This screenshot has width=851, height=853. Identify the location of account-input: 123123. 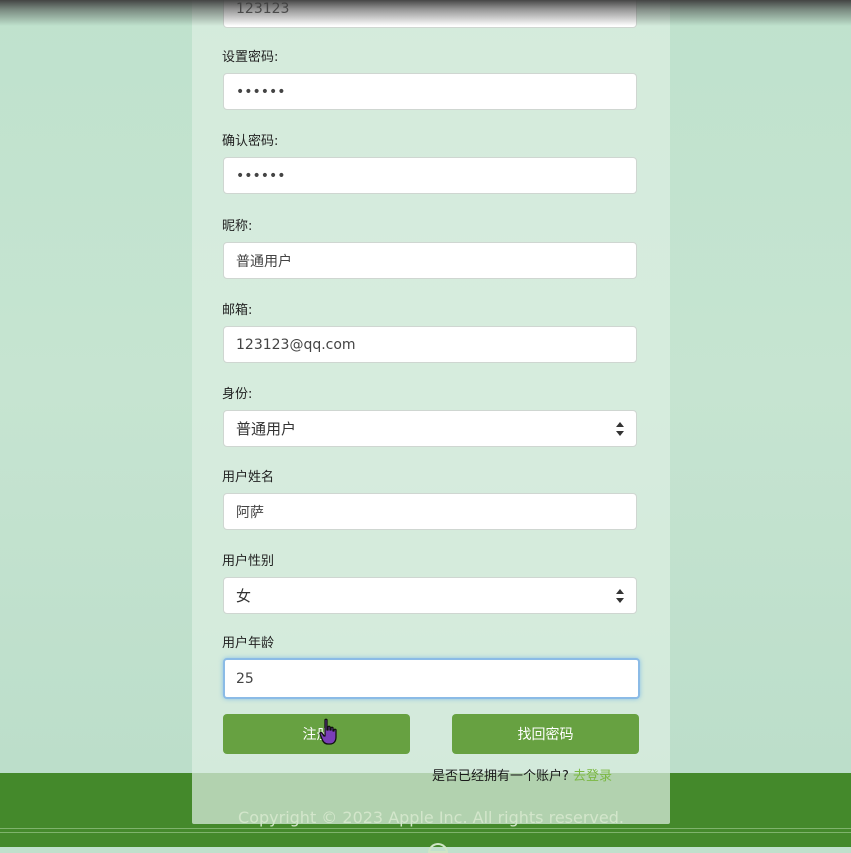
(430, 14).